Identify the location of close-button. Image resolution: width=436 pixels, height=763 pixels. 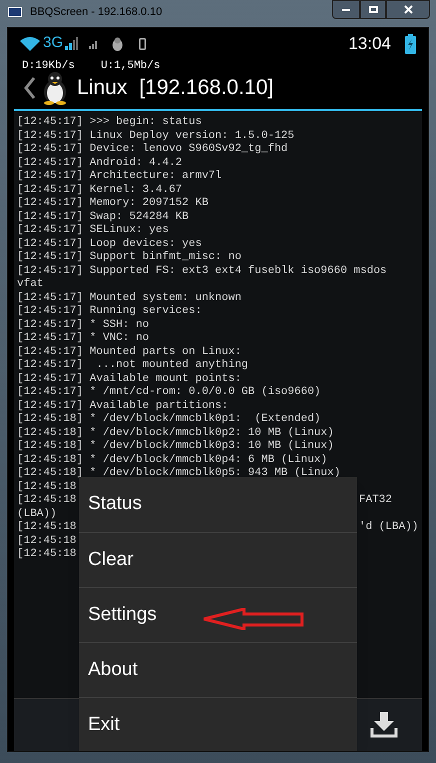
(408, 9).